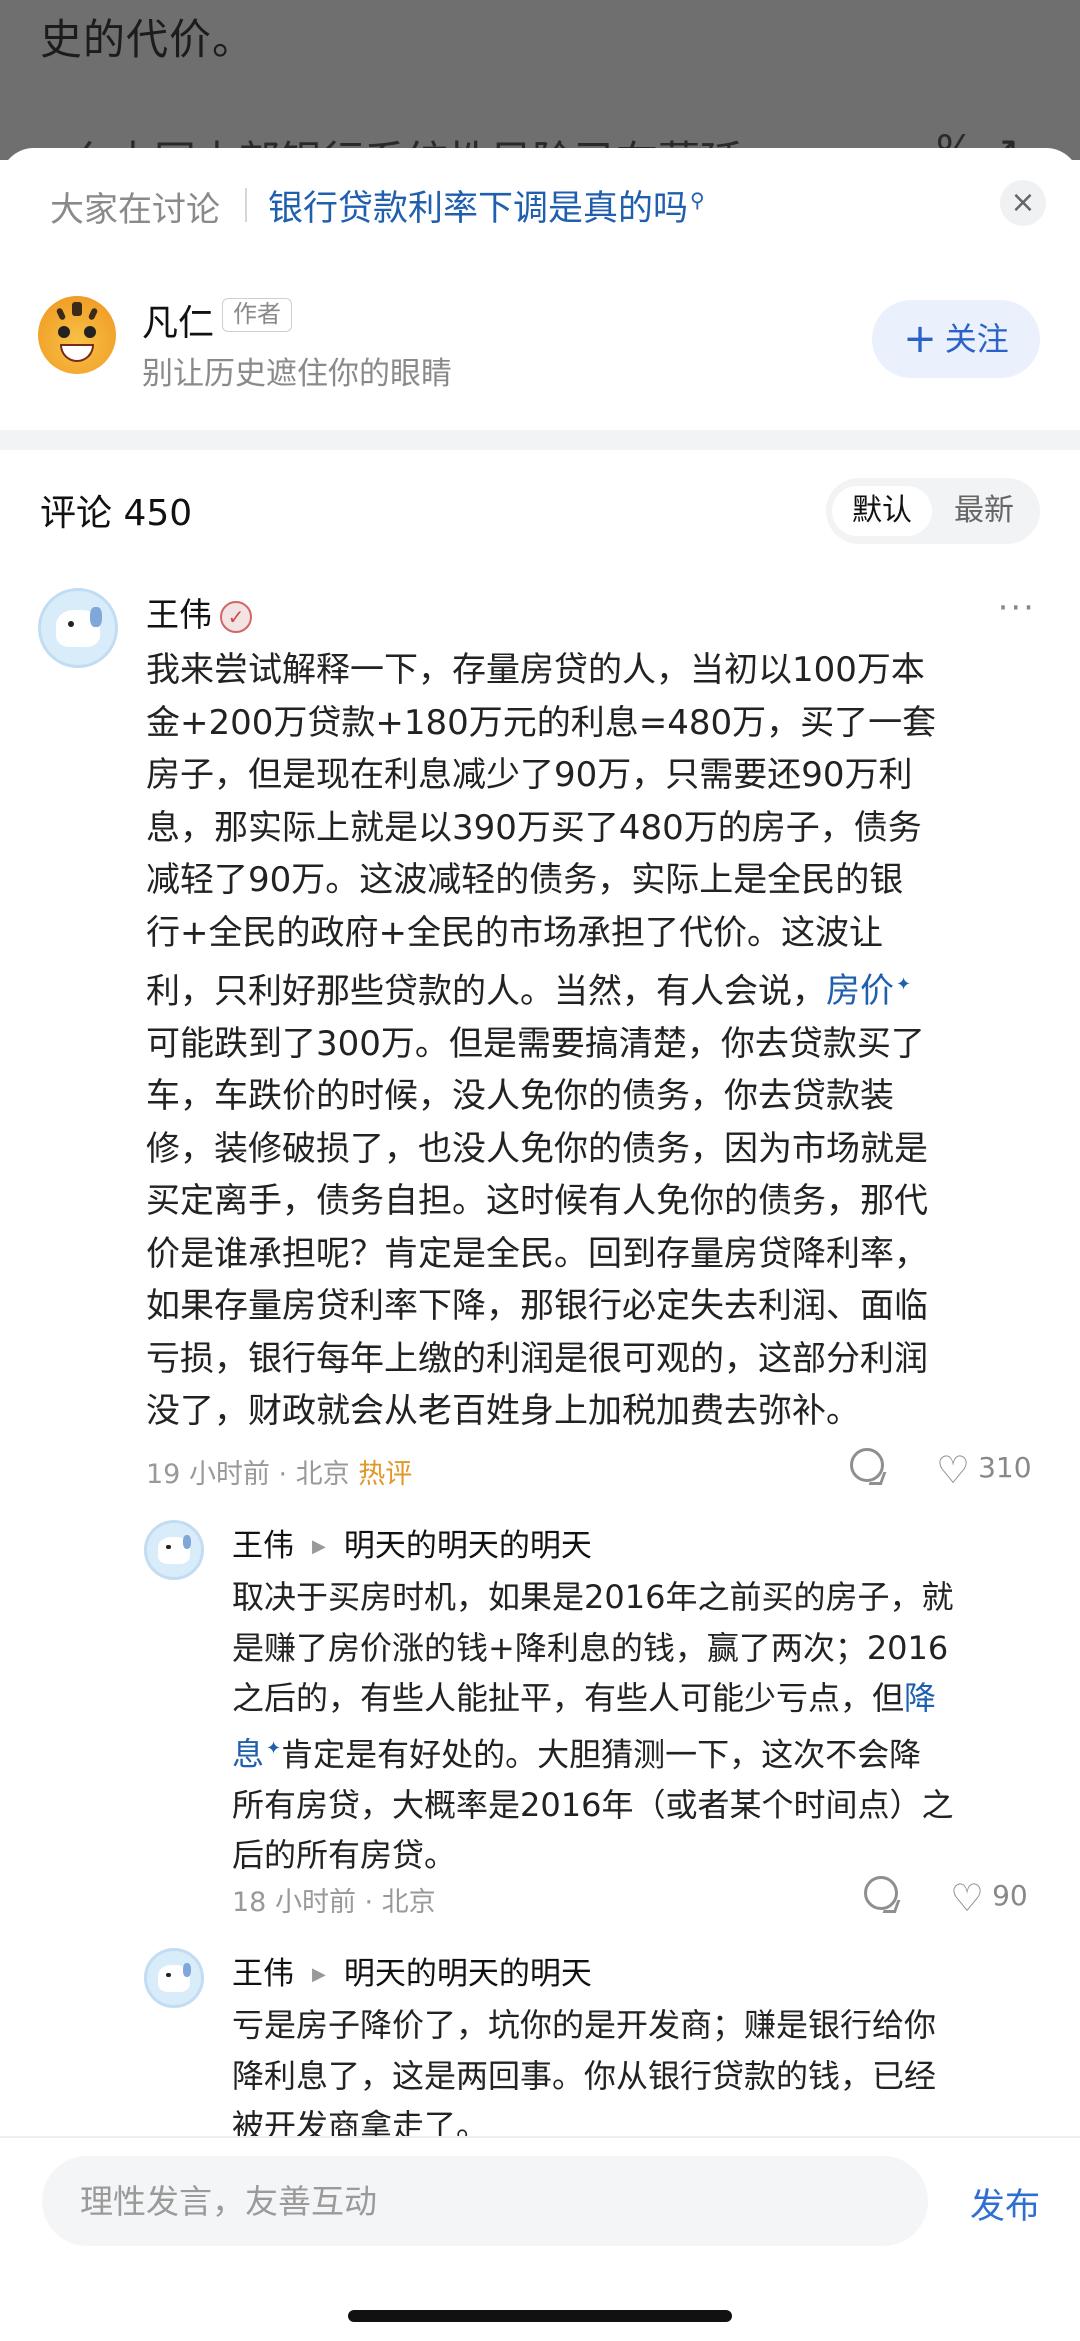  Describe the element at coordinates (116, 513) in the screenshot. I see `comments-count-title: 评论 450` at that location.